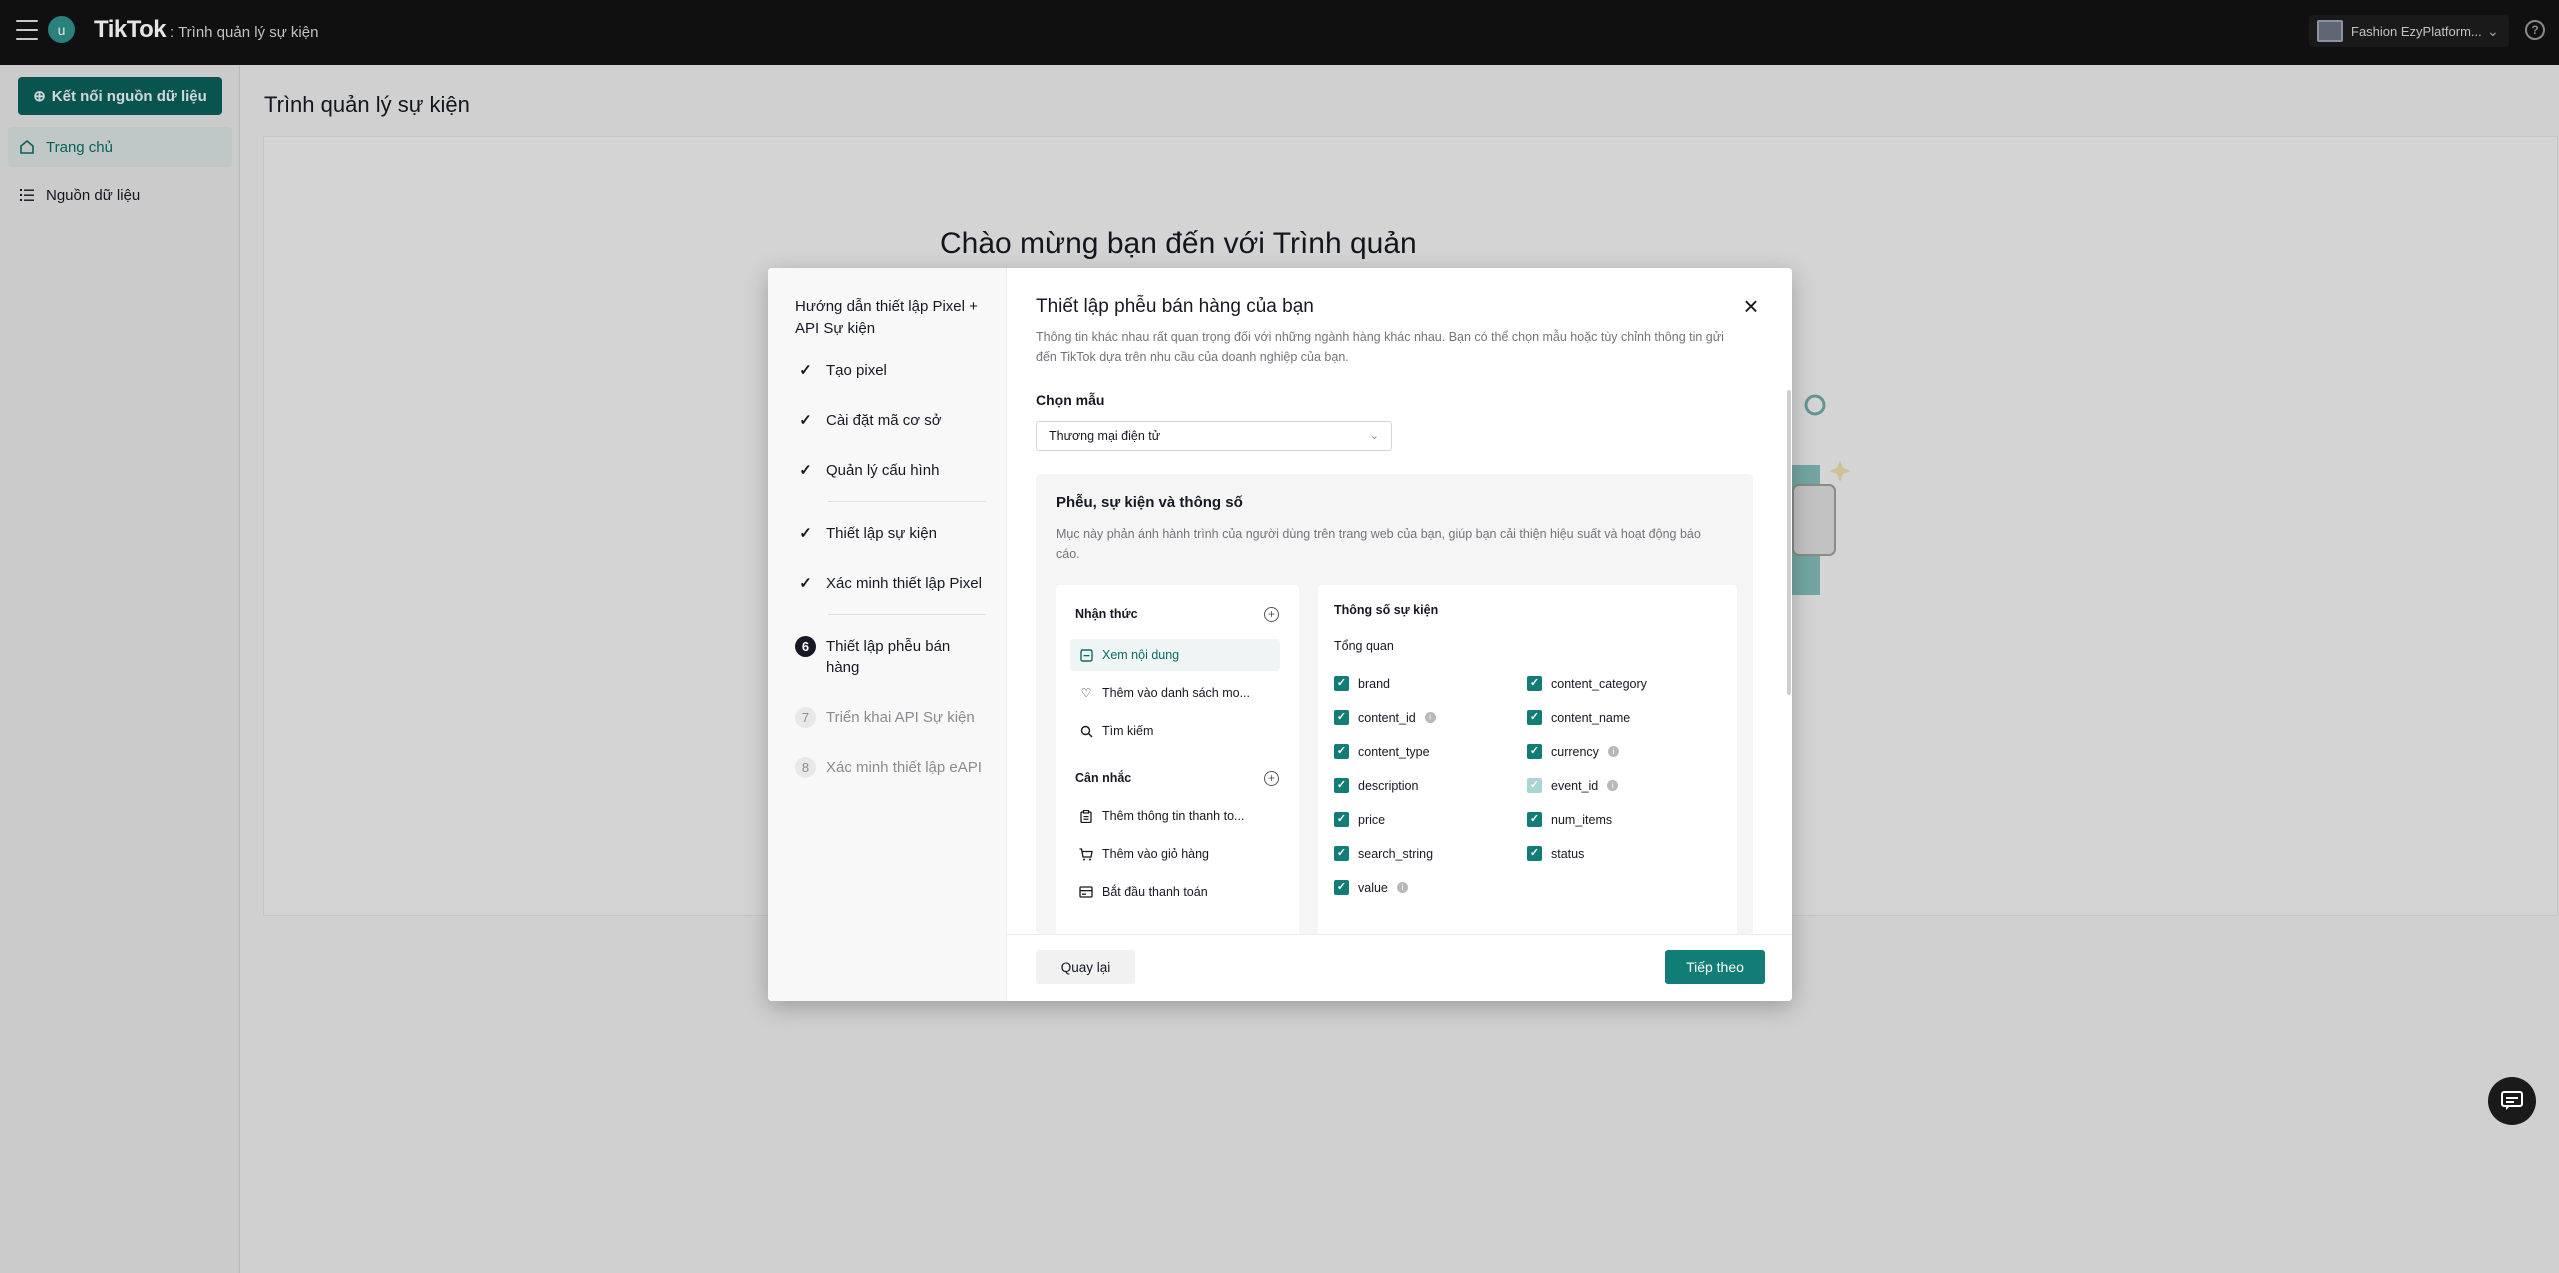 This screenshot has width=2559, height=1273. Describe the element at coordinates (1568, 853) in the screenshot. I see `param-label: status` at that location.